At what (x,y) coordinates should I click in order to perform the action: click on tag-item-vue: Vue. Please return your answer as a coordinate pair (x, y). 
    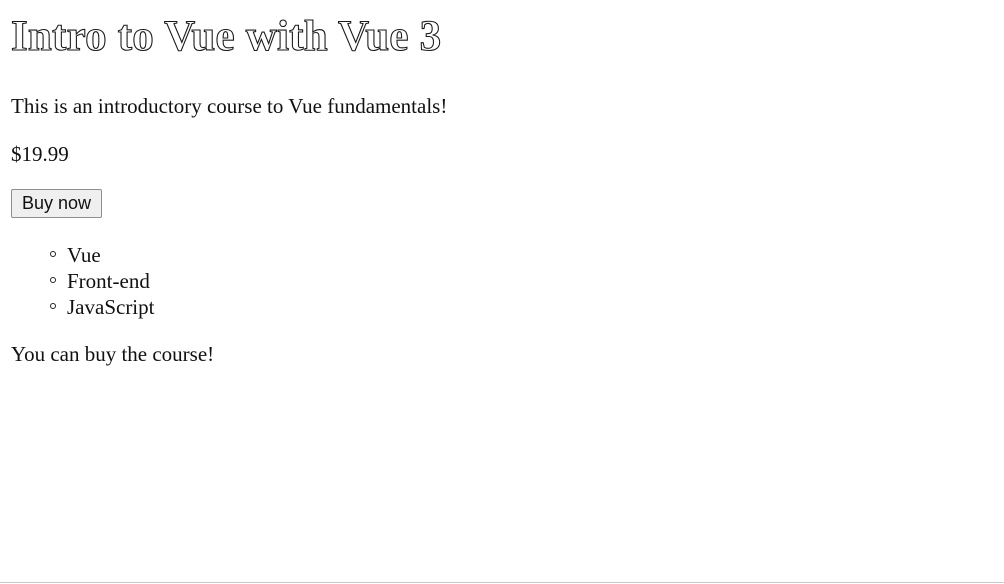
    Looking at the image, I should click on (527, 255).